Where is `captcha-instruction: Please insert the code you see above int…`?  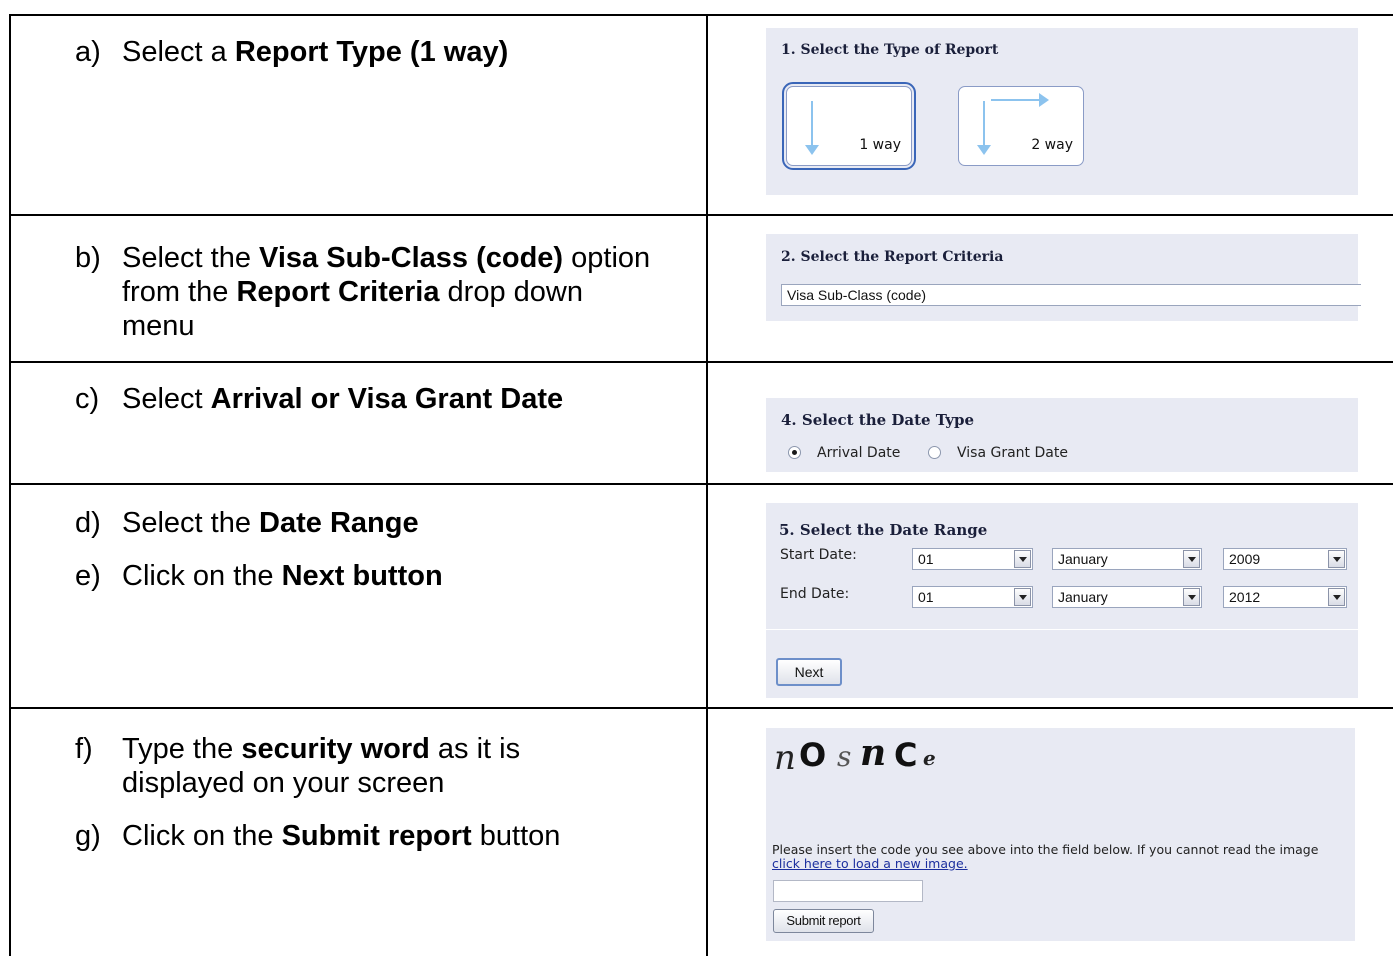 captcha-instruction: Please insert the code you see above int… is located at coordinates (1045, 856).